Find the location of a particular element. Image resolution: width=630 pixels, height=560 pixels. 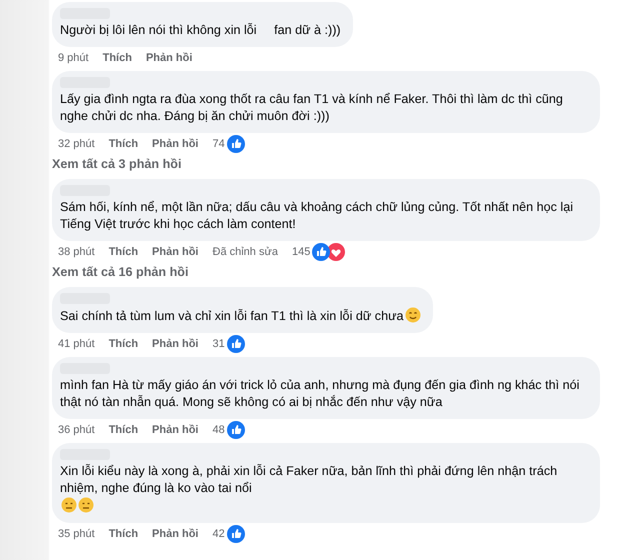

reaction-count: 42 is located at coordinates (218, 534).